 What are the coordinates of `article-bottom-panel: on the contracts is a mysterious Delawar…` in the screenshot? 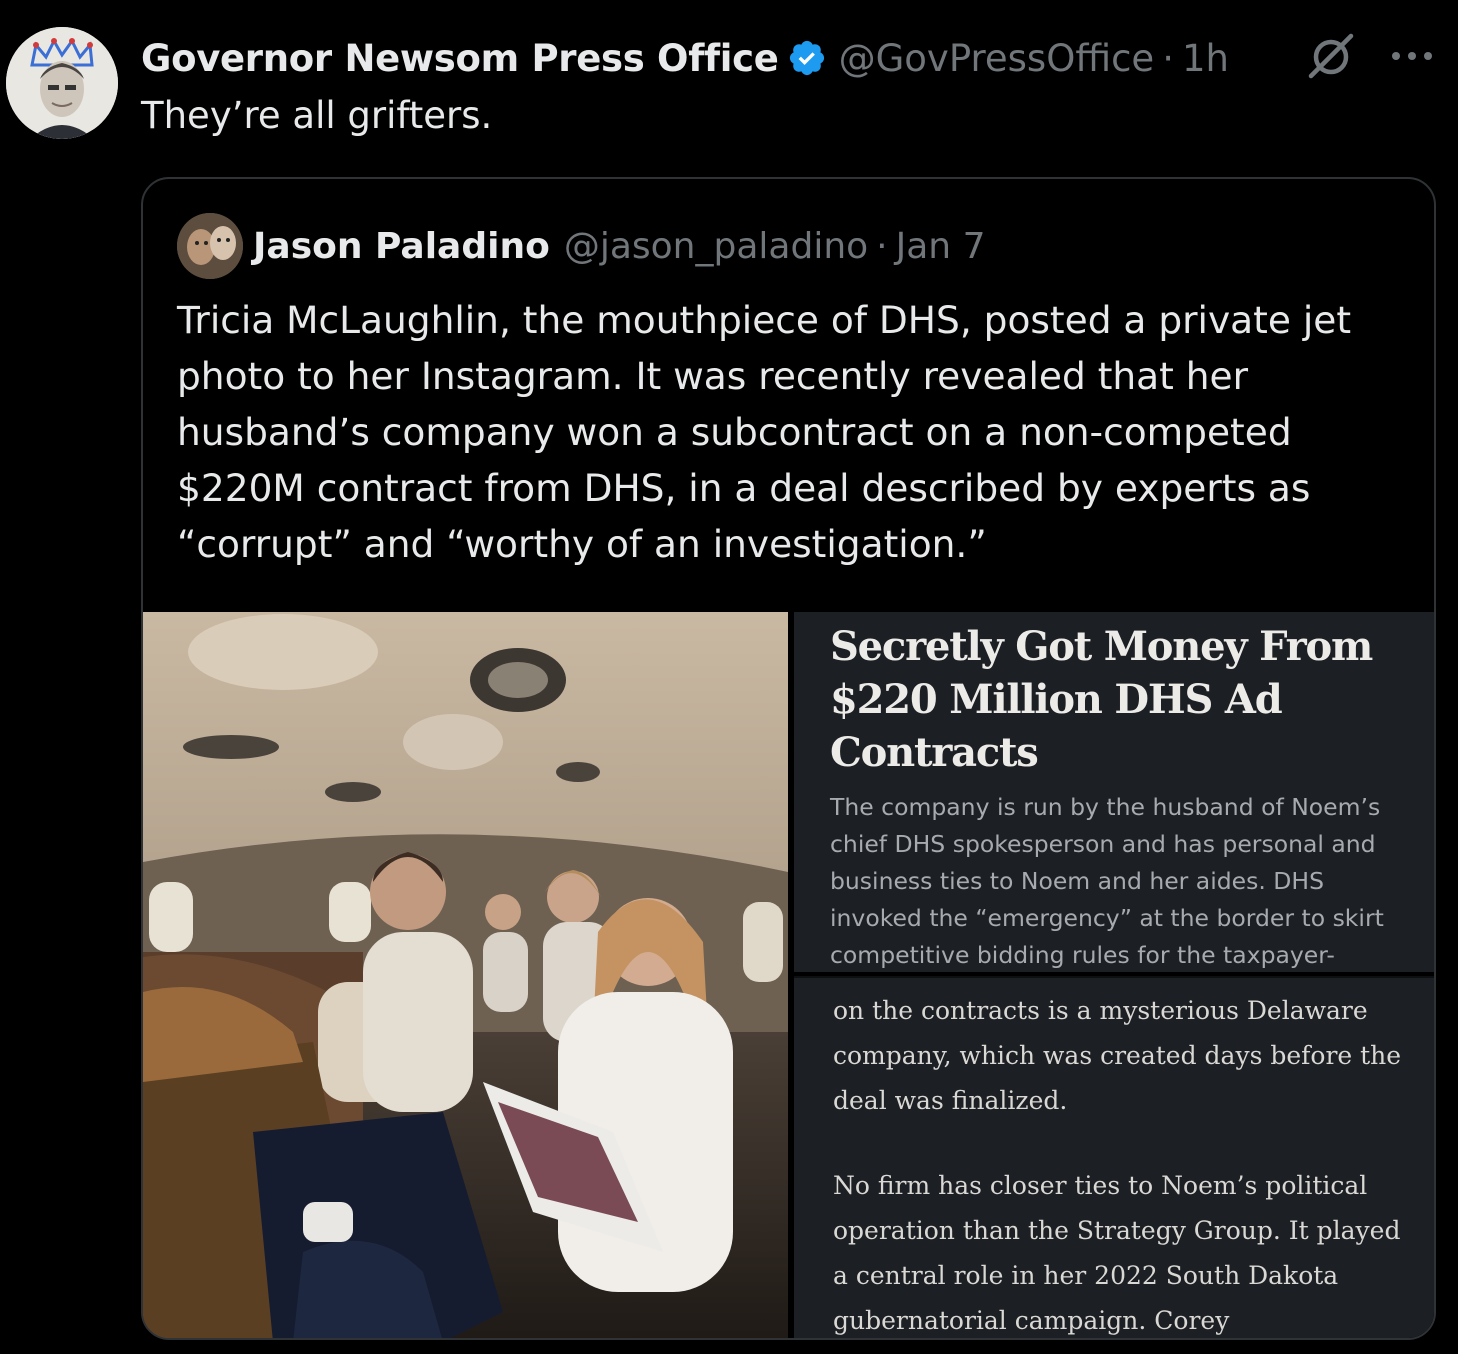 It's located at (1114, 1157).